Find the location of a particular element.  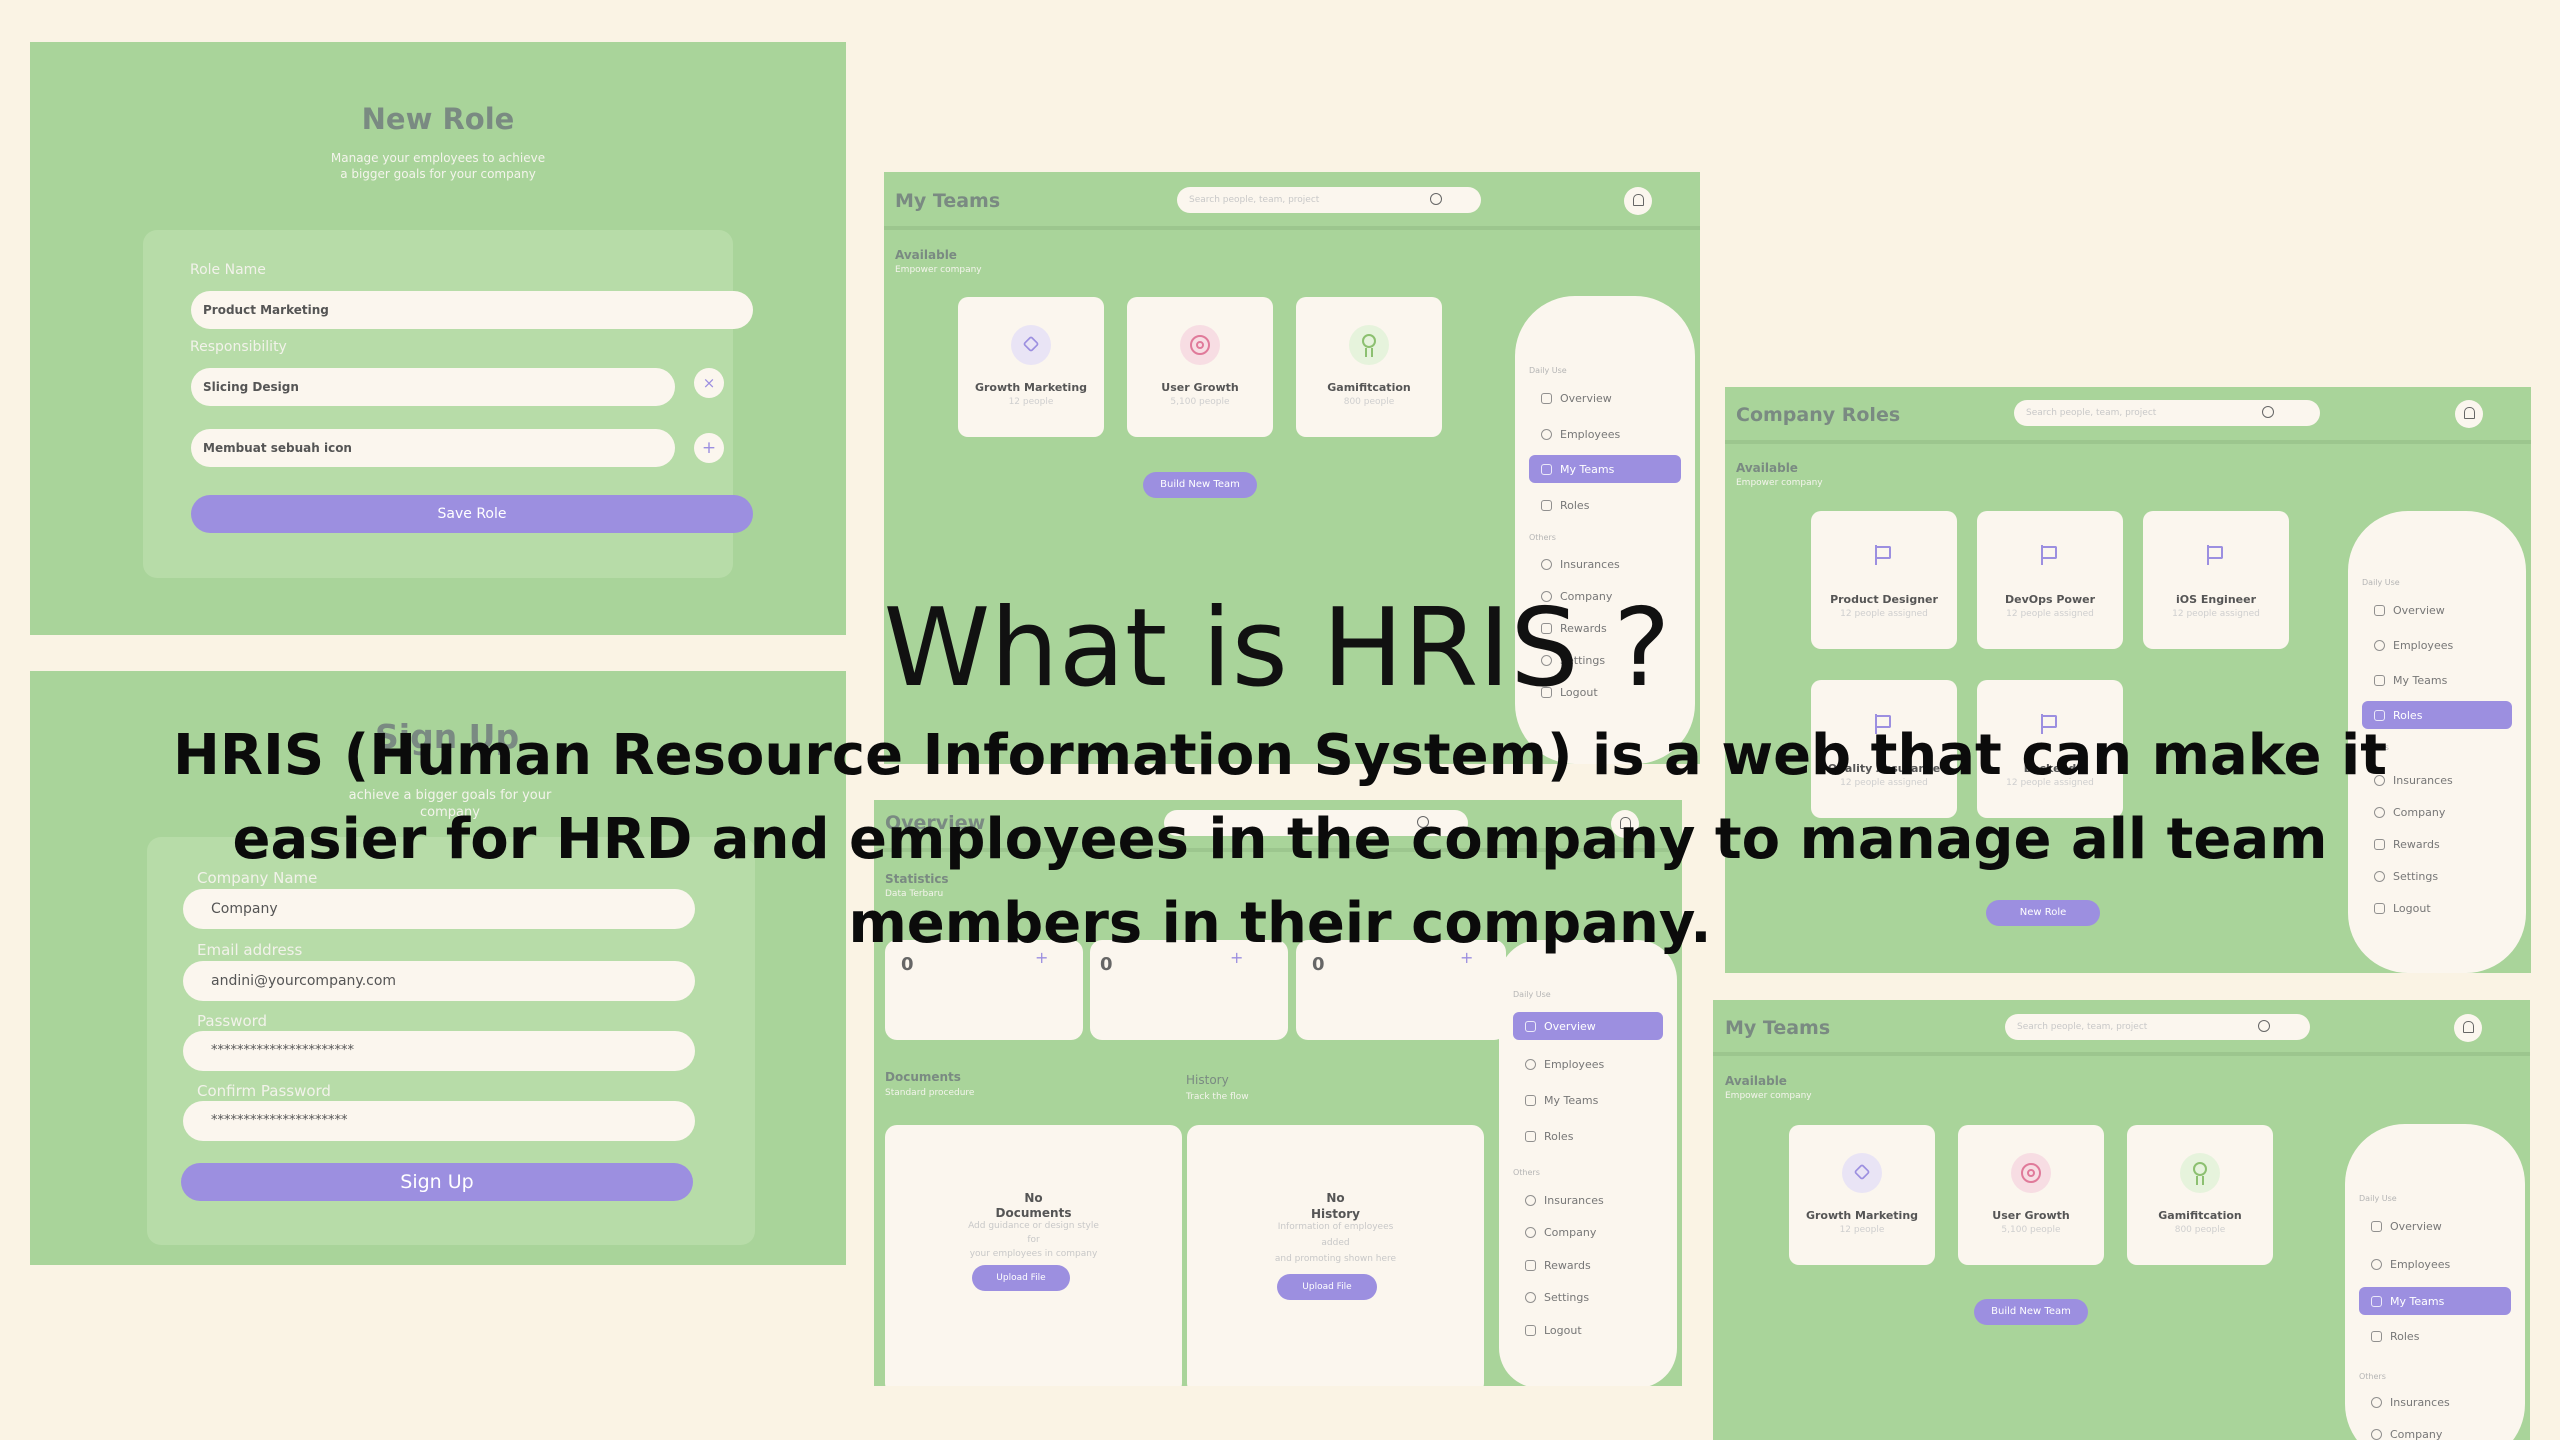

confirm-password-label: Confirm Password is located at coordinates (264, 1091).